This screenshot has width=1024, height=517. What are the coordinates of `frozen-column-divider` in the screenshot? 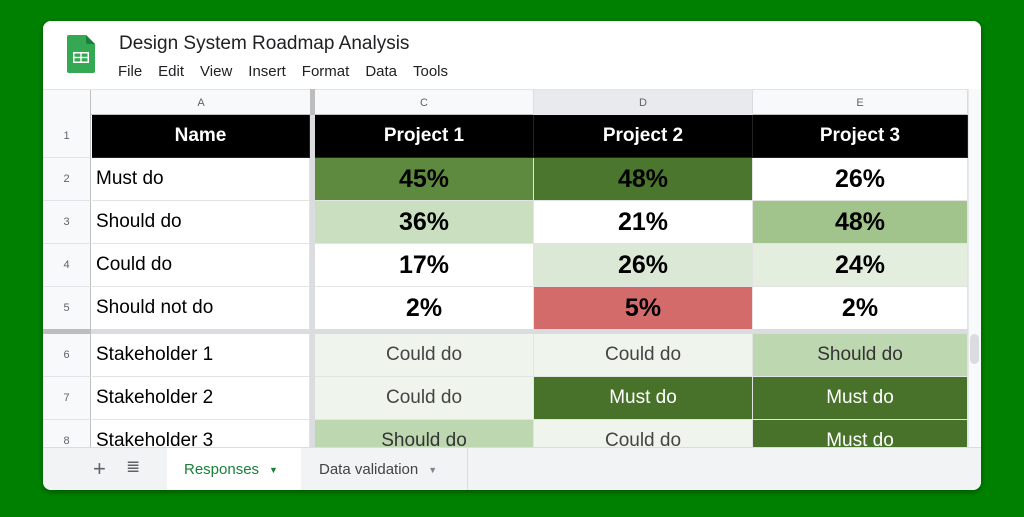 It's located at (312, 268).